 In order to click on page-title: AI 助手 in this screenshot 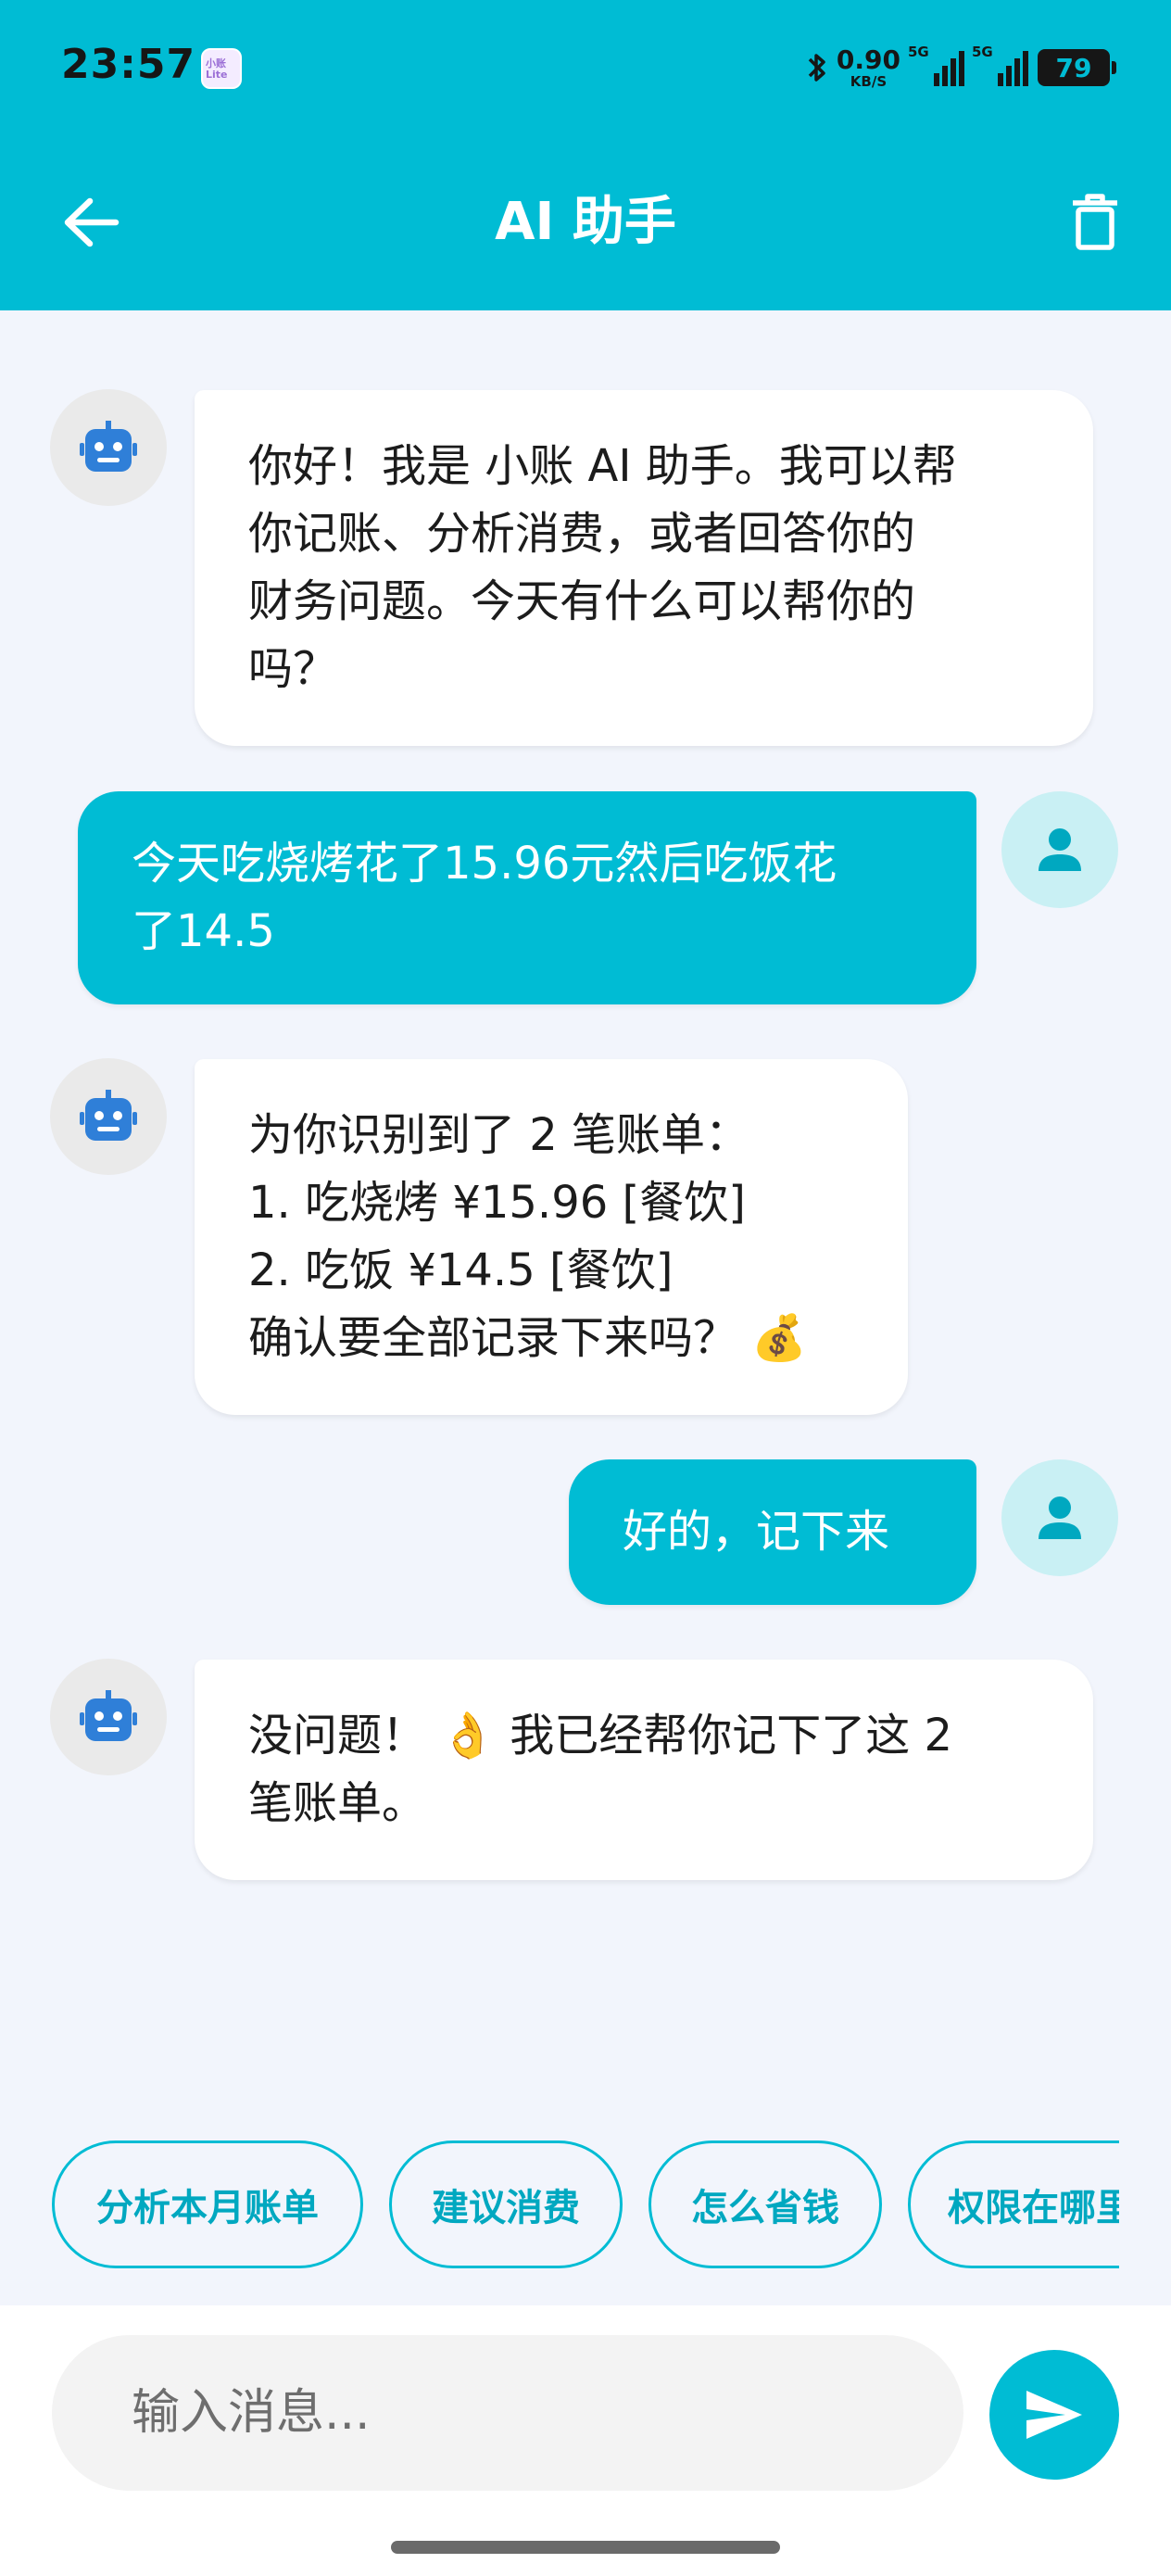, I will do `click(585, 222)`.